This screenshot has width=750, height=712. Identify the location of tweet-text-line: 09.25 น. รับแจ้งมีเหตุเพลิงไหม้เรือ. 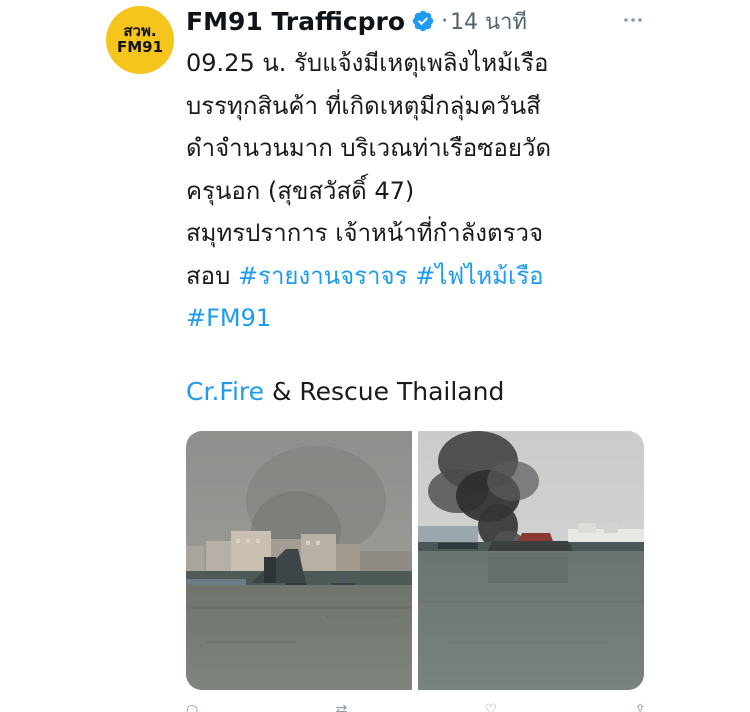
(367, 63).